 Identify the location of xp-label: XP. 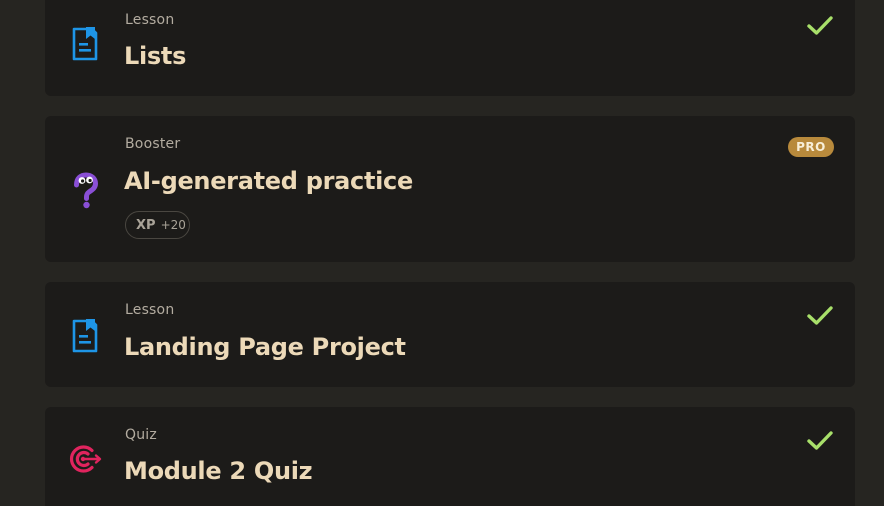
(146, 225).